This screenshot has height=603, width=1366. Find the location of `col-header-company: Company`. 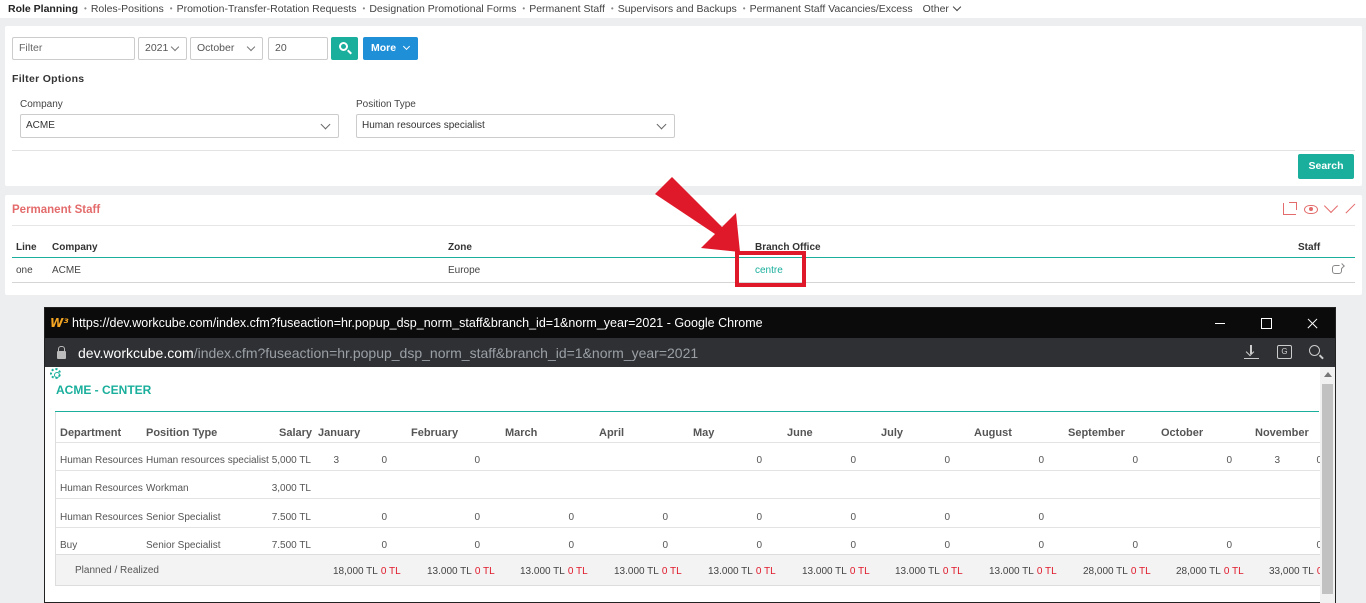

col-header-company: Company is located at coordinates (75, 247).